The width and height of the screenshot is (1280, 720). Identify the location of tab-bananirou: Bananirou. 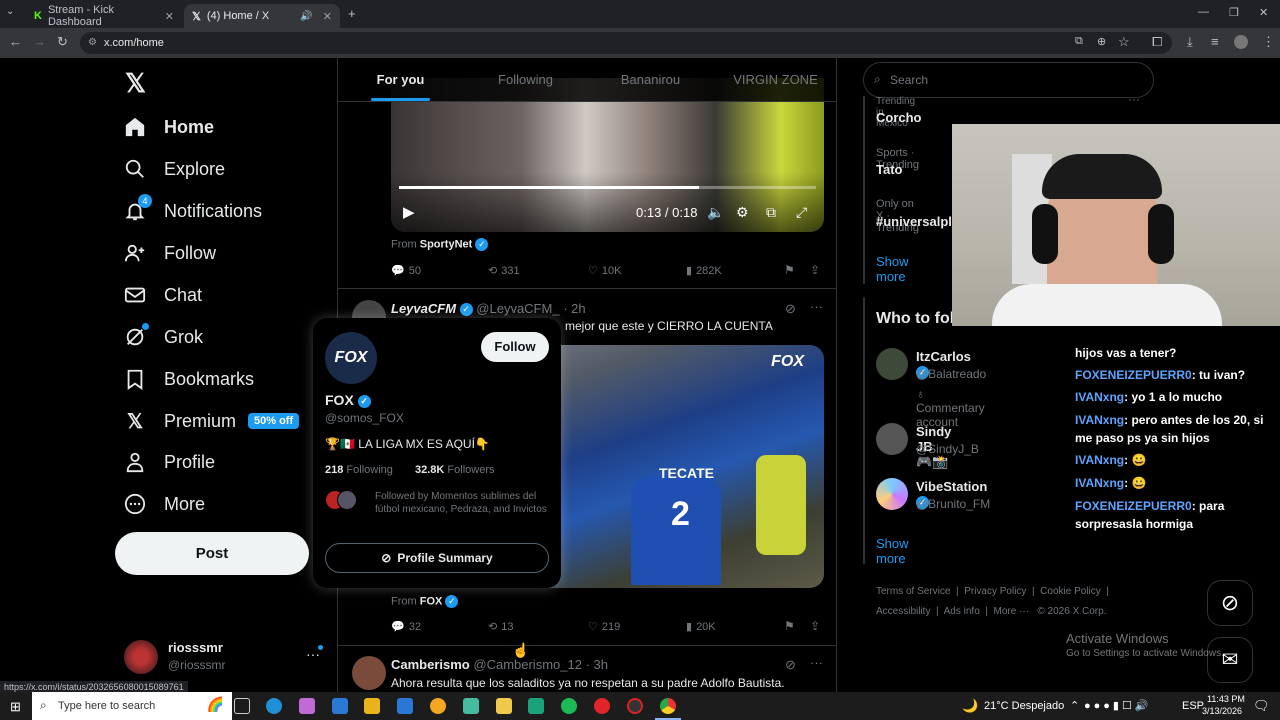
(650, 79).